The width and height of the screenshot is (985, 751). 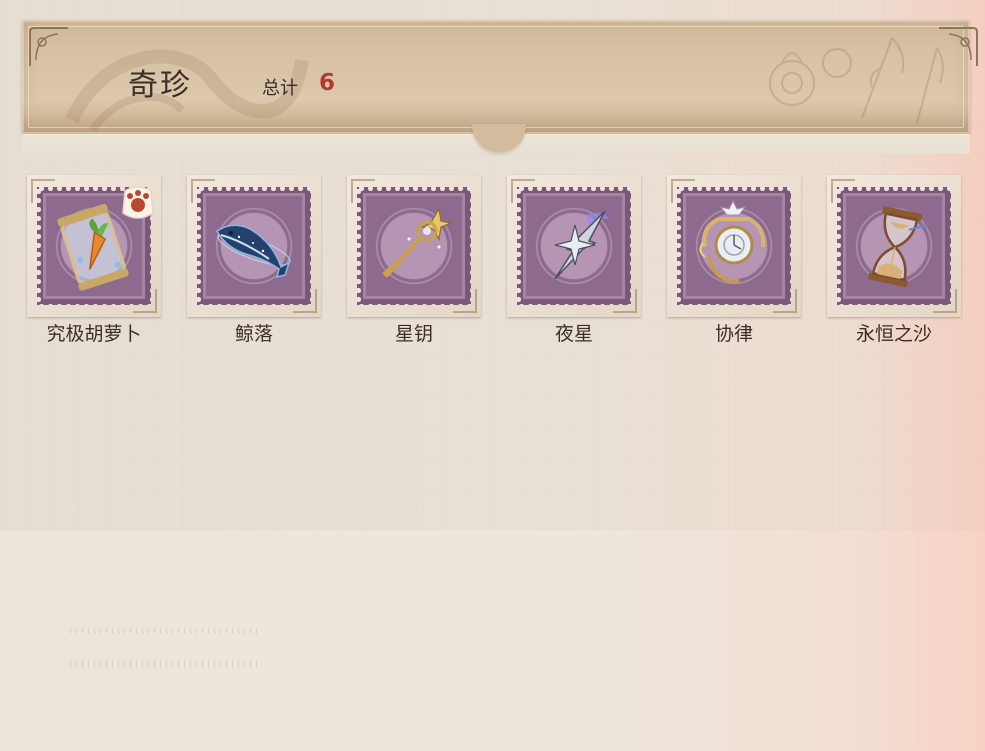 I want to click on item-label: 星钥, so click(x=413, y=334).